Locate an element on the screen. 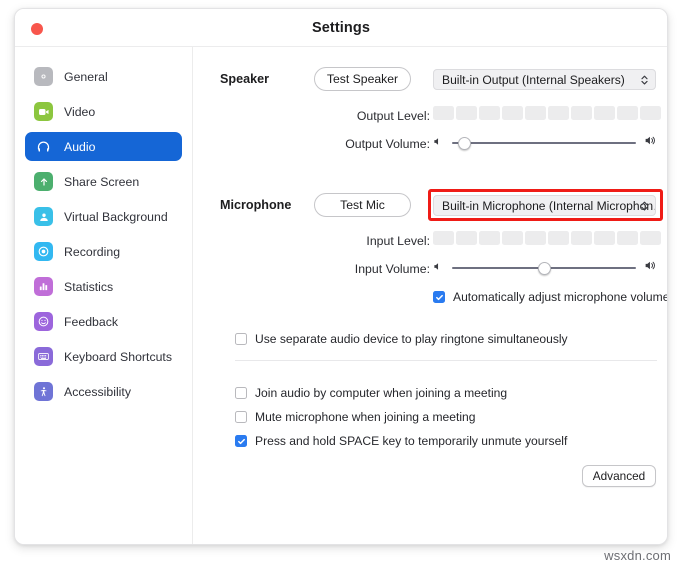  keyboard-icon is located at coordinates (43, 356).